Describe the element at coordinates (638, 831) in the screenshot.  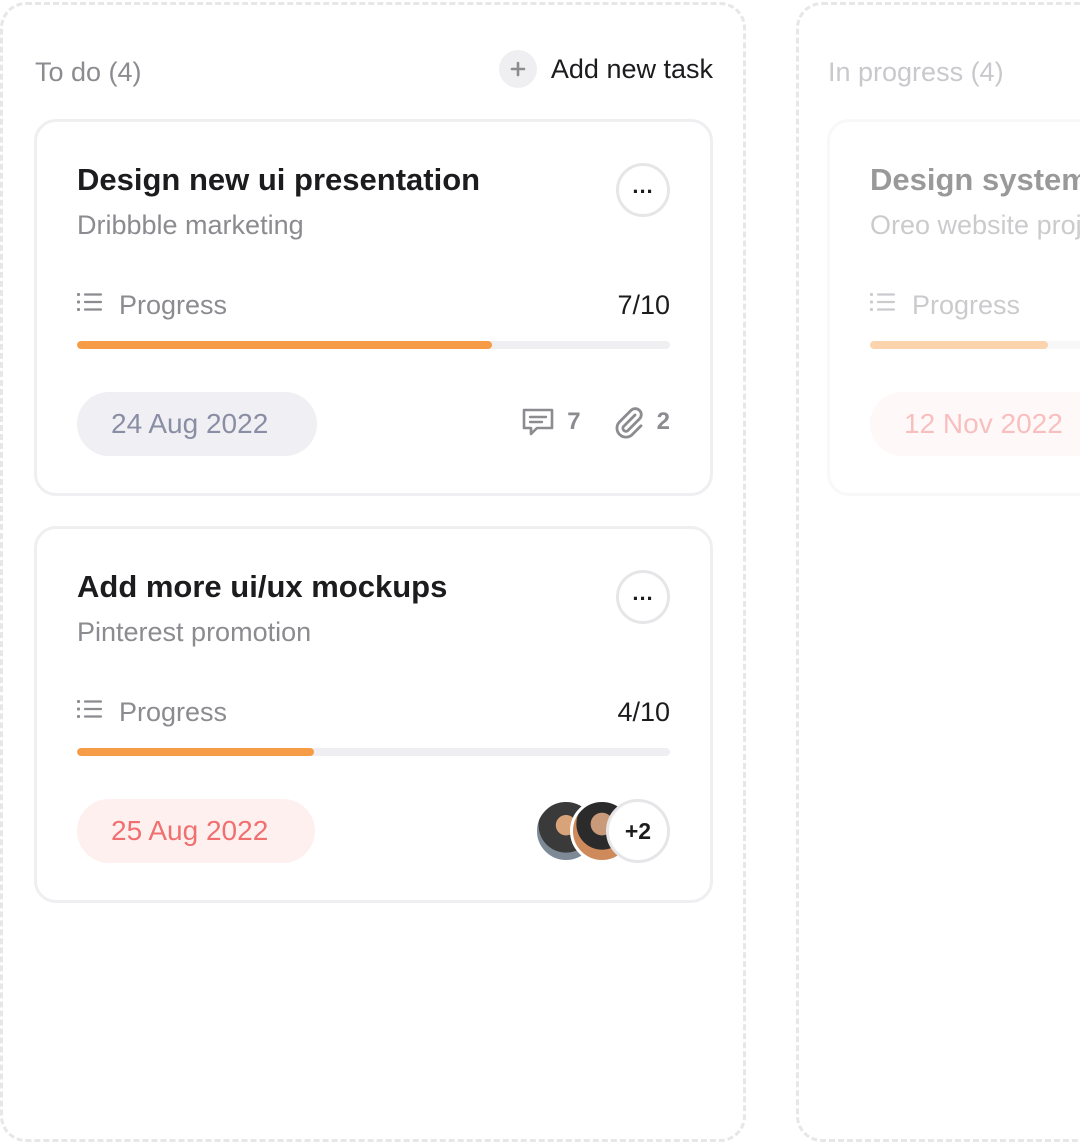
I see `more-assignees-badge: +2` at that location.